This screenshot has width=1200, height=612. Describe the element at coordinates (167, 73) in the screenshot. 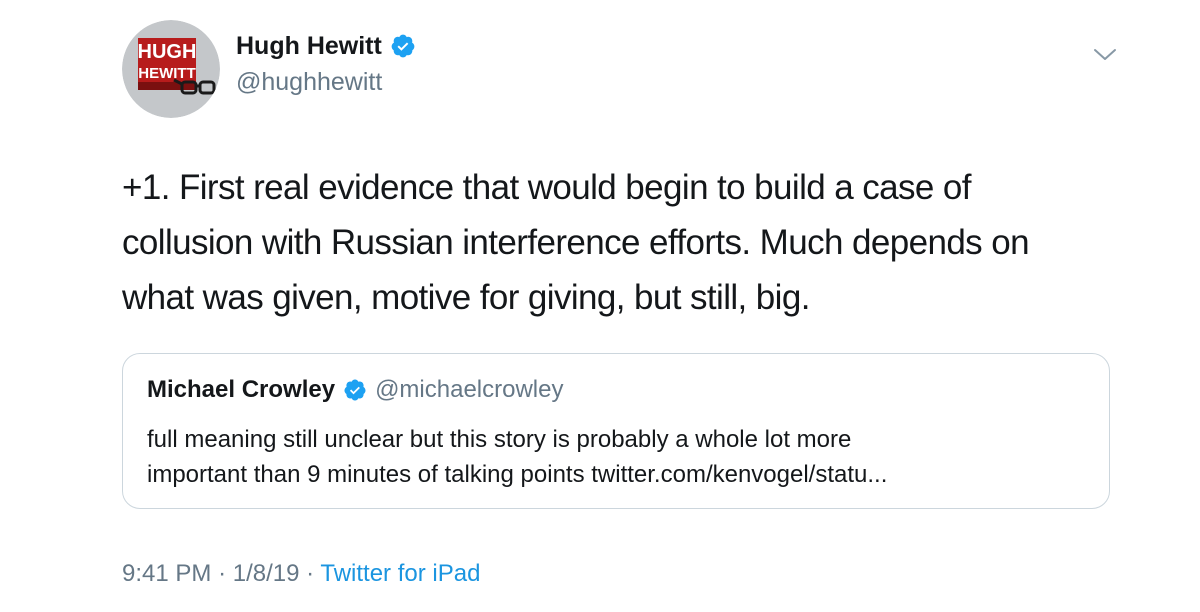

I see `avatar-logo-line2: HEWITT` at that location.